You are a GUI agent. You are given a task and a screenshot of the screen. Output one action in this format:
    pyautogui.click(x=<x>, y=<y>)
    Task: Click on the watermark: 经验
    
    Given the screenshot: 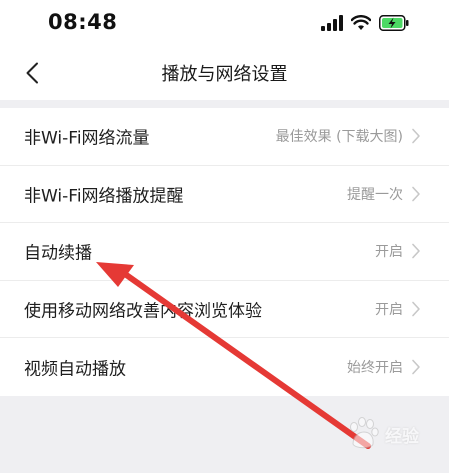 What is the action you would take?
    pyautogui.click(x=382, y=434)
    